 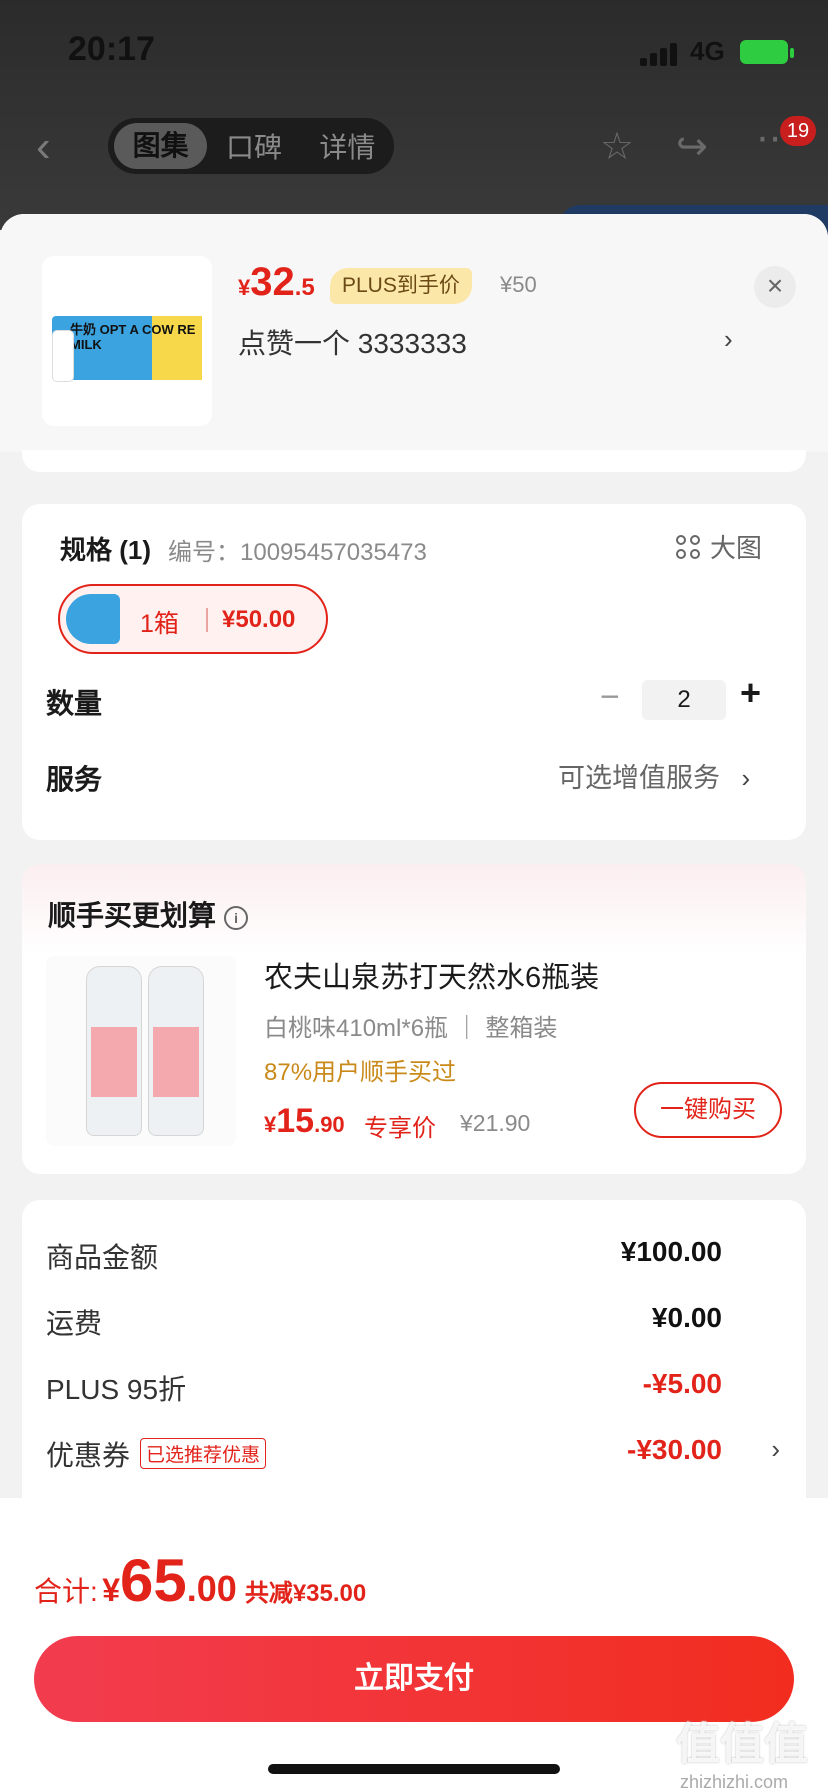 I want to click on quantity-increase-button: +, so click(x=750, y=693).